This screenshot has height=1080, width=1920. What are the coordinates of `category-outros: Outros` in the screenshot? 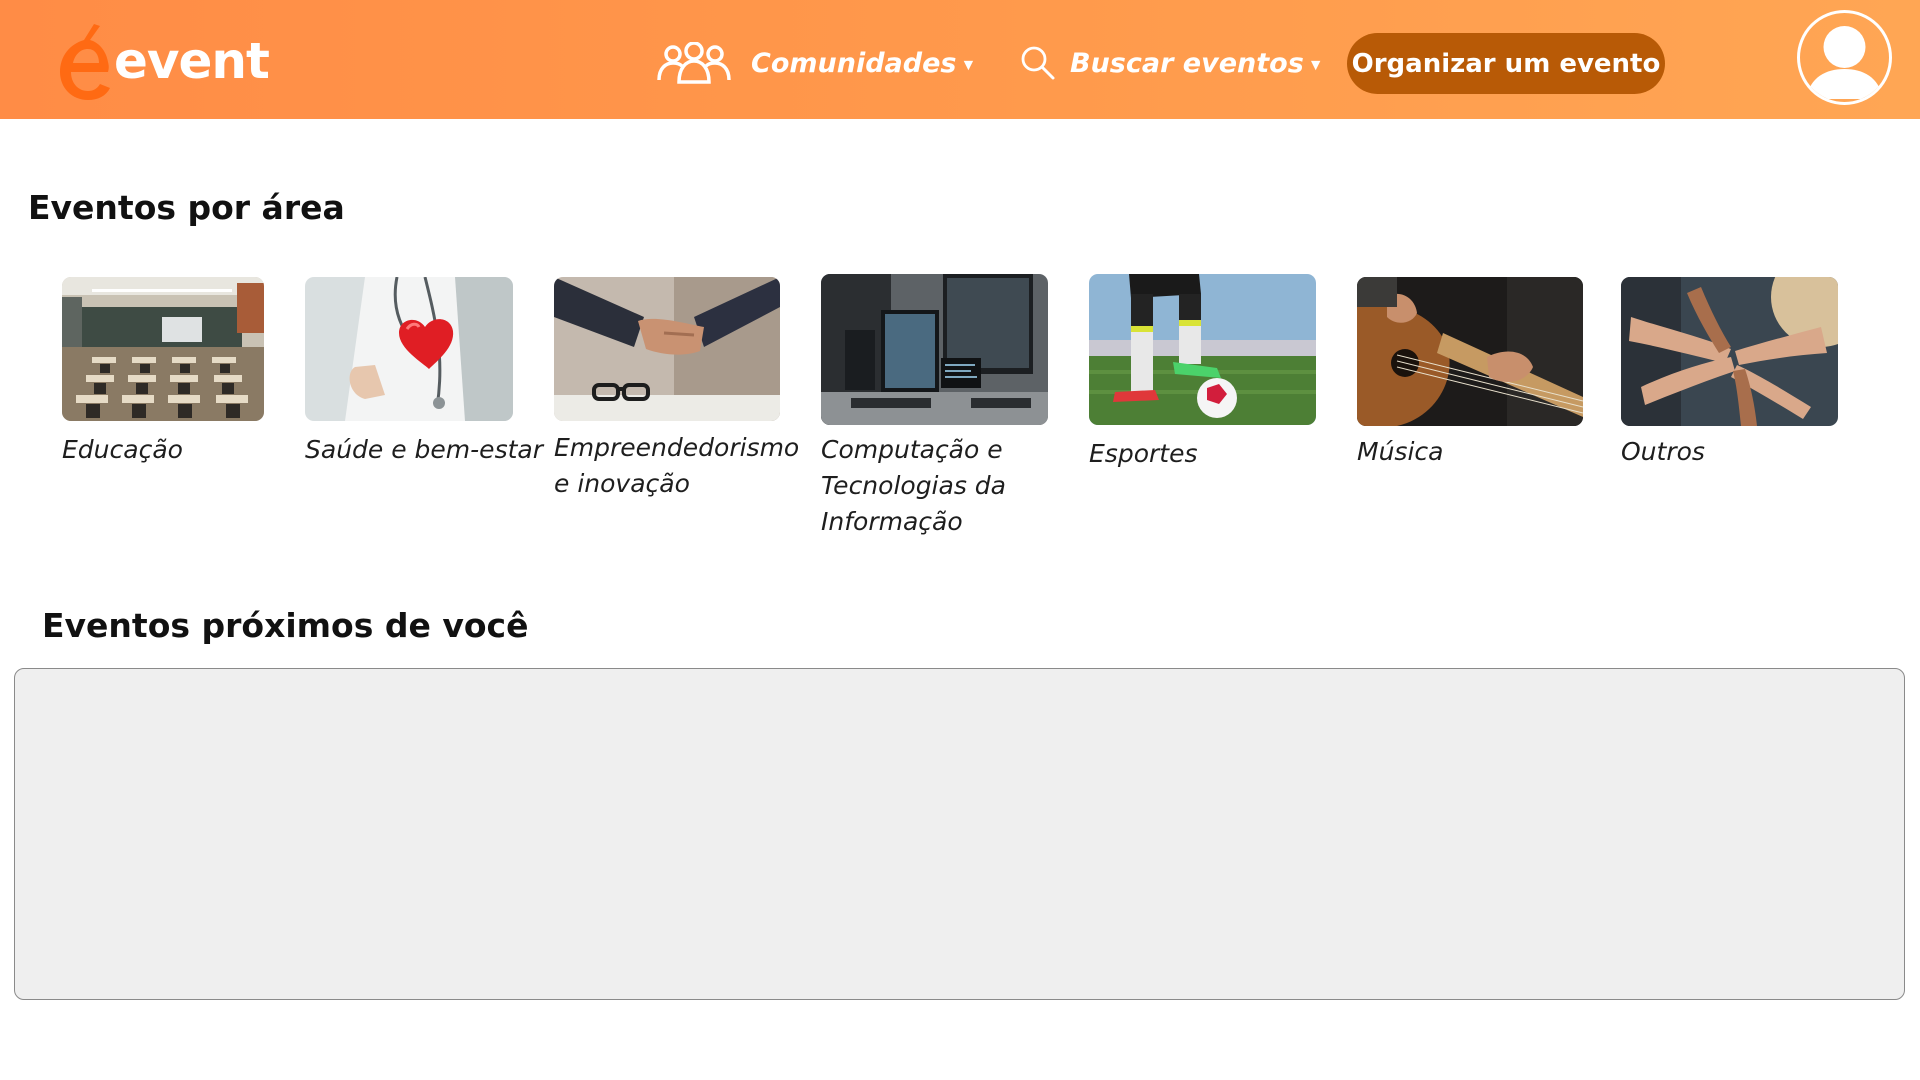 It's located at (1734, 371).